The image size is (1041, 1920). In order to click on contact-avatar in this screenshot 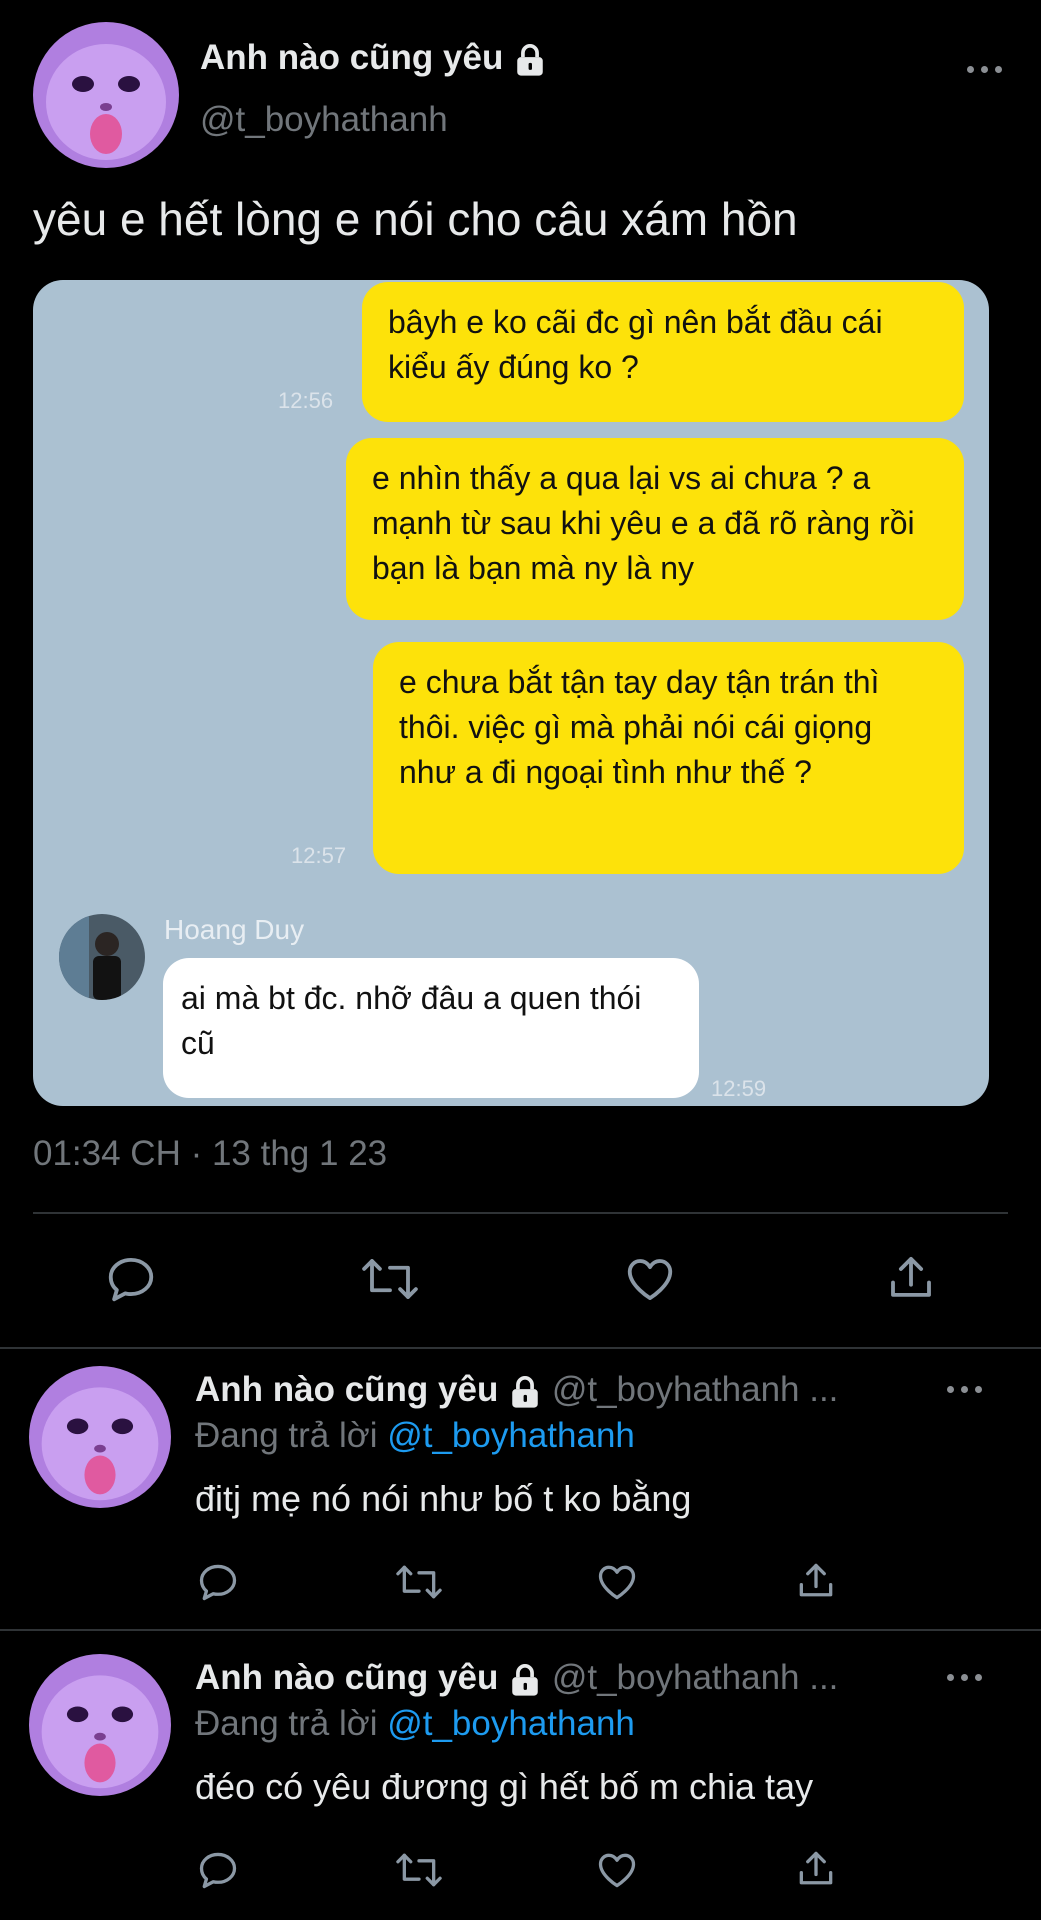, I will do `click(102, 957)`.